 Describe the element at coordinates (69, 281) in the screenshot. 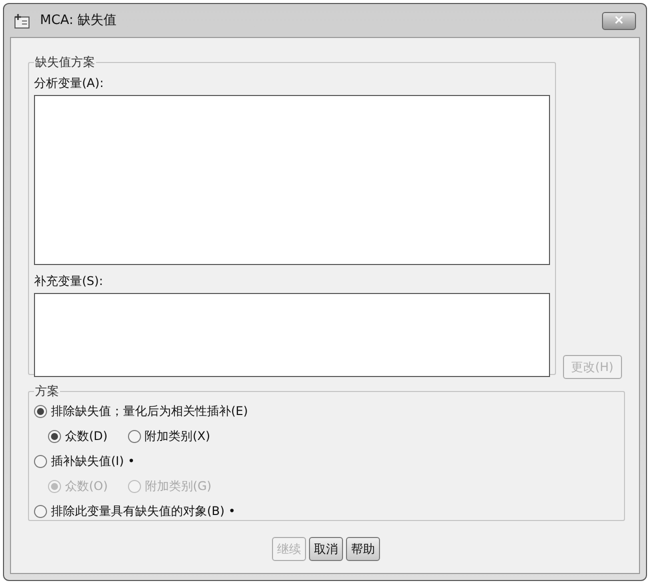

I see `field-label: 补充变量(S):` at that location.